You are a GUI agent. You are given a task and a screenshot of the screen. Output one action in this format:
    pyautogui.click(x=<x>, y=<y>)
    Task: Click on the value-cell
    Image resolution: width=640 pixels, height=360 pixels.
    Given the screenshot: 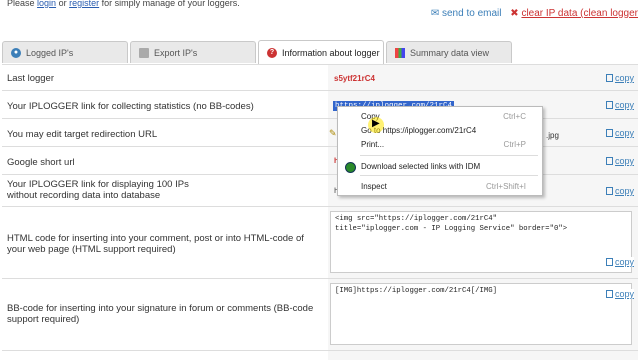 What is the action you would take?
    pyautogui.click(x=483, y=355)
    